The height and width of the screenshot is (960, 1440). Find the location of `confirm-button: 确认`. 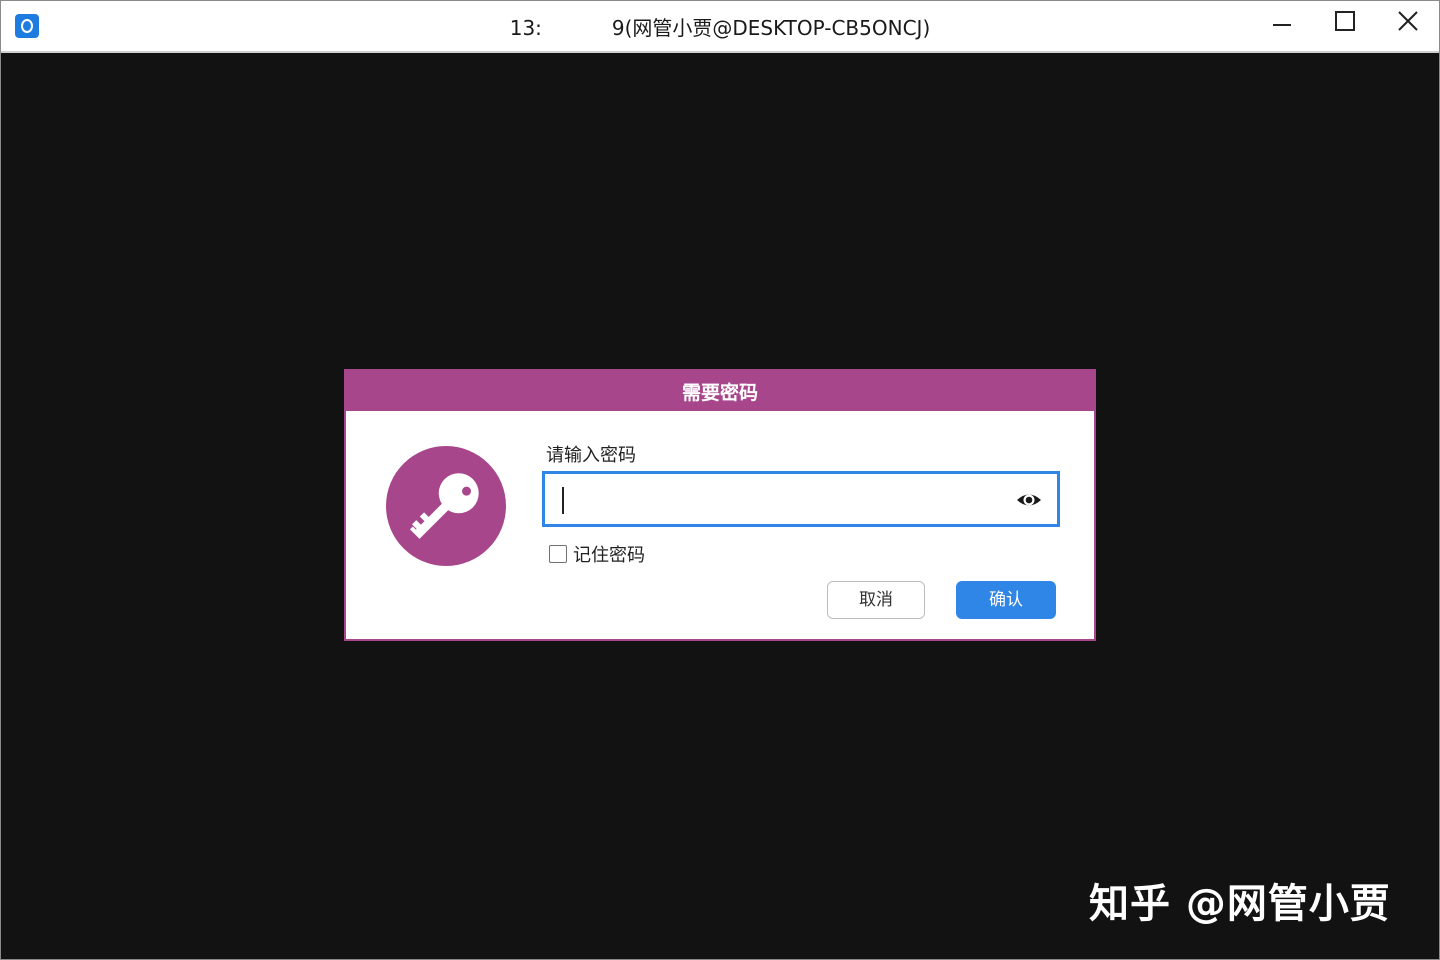

confirm-button: 确认 is located at coordinates (1006, 600).